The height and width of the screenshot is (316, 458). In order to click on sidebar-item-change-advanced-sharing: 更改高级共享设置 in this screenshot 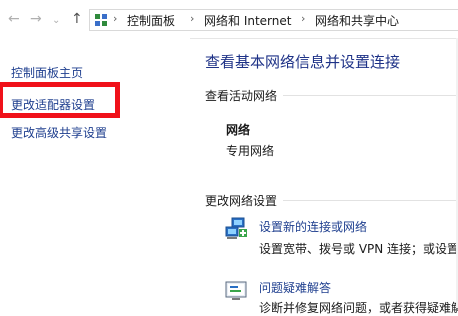, I will do `click(59, 132)`.